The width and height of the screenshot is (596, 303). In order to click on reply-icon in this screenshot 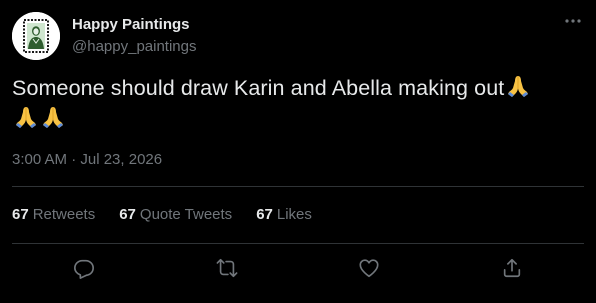, I will do `click(84, 269)`.